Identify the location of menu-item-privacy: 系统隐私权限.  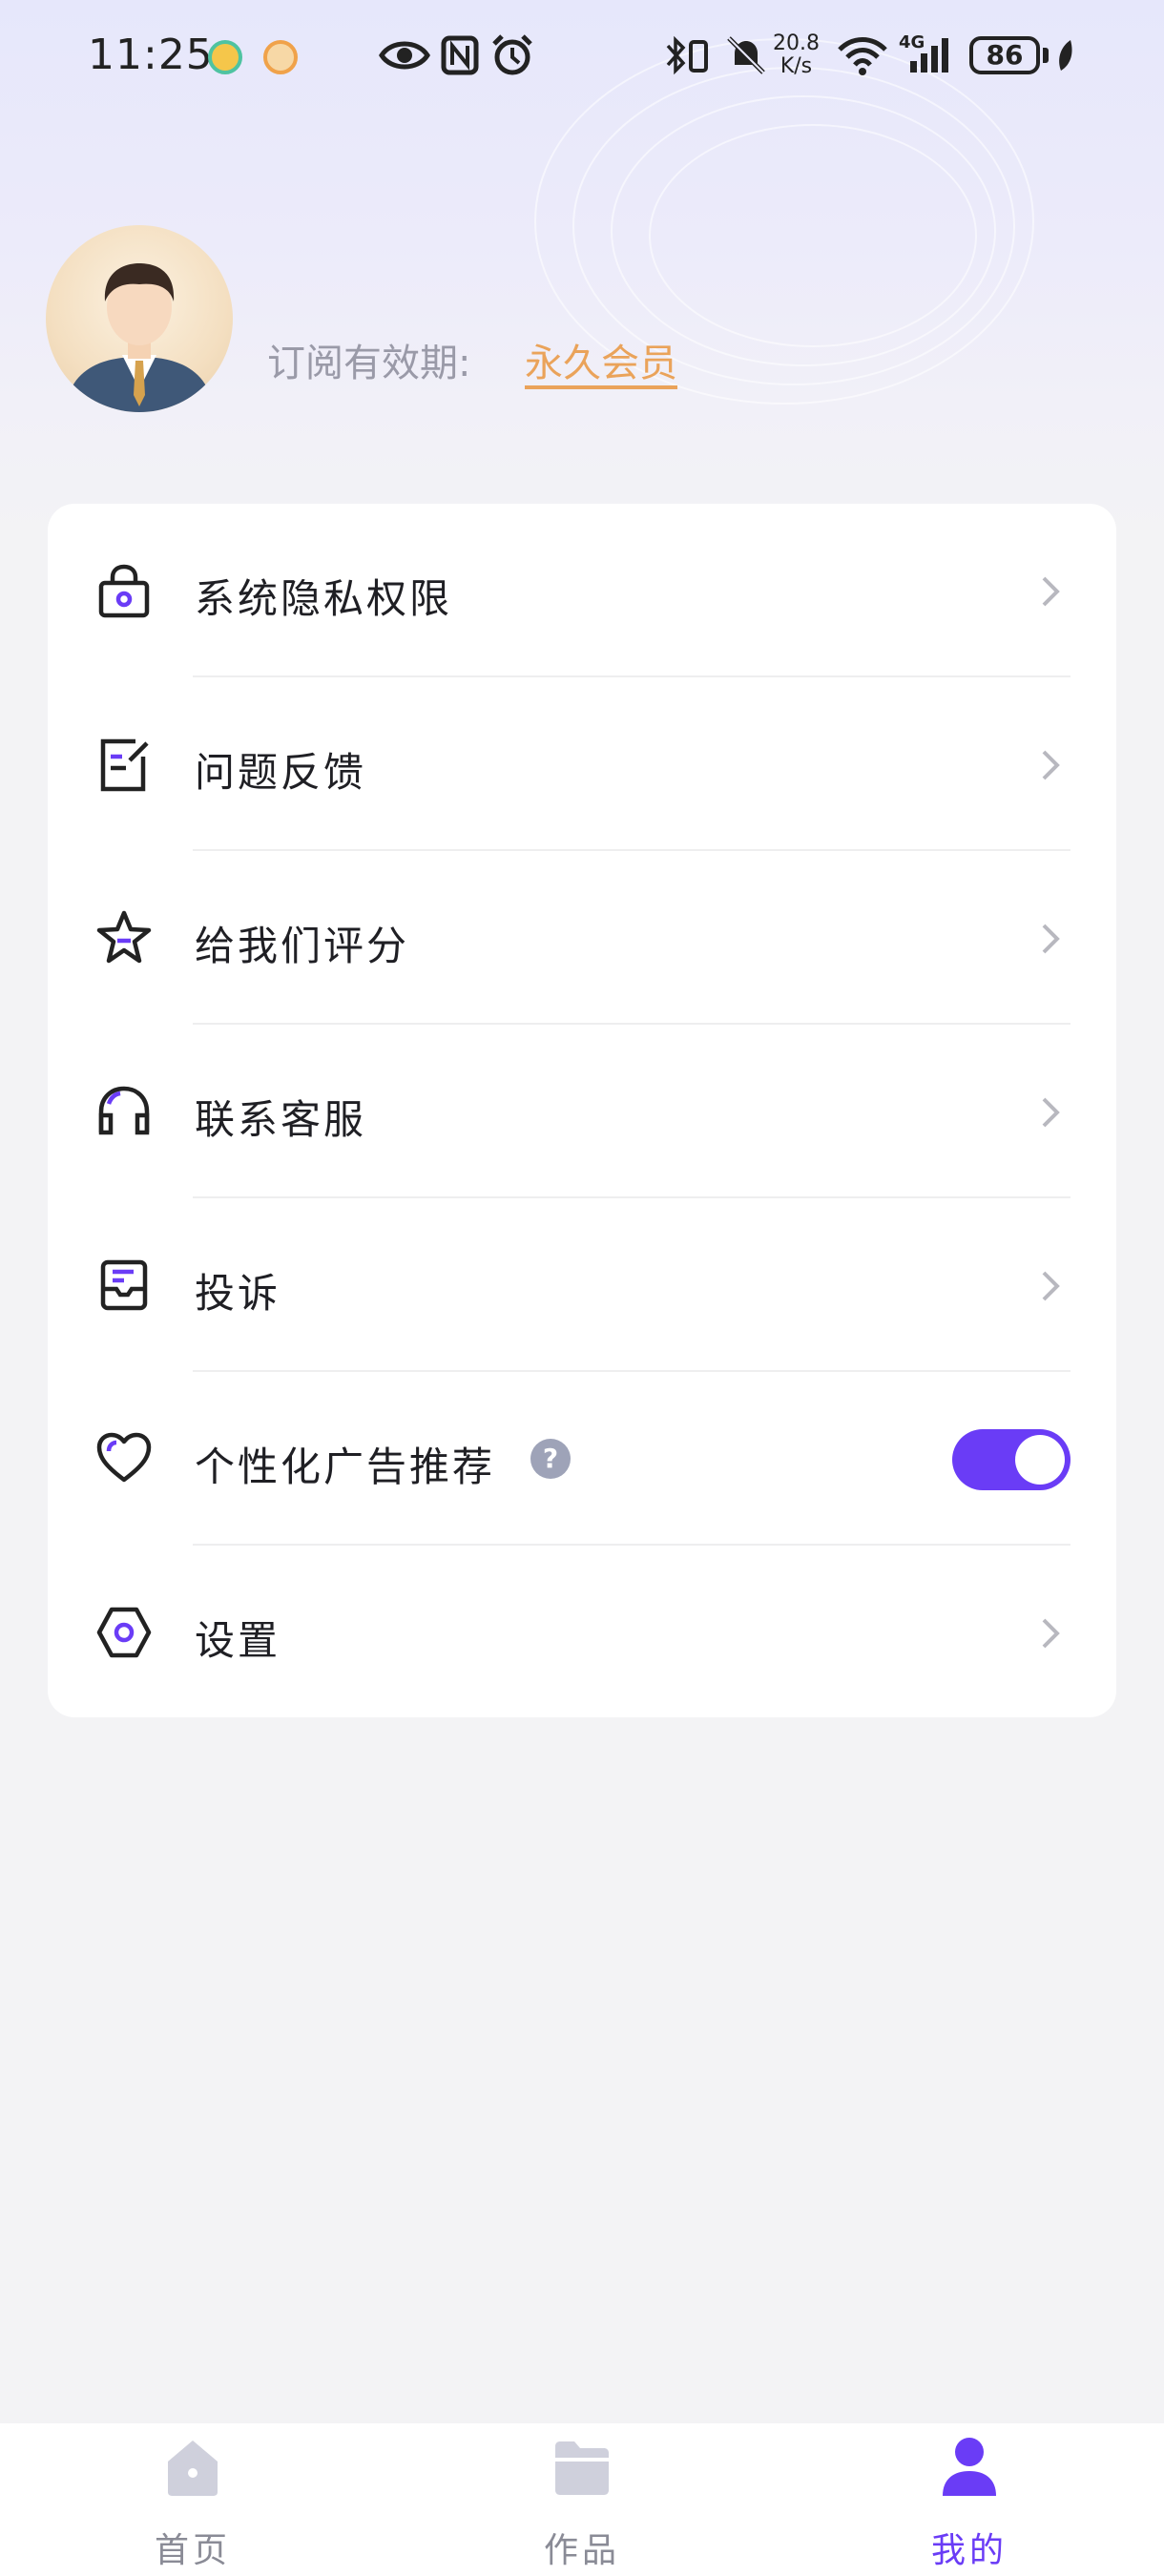
(582, 590).